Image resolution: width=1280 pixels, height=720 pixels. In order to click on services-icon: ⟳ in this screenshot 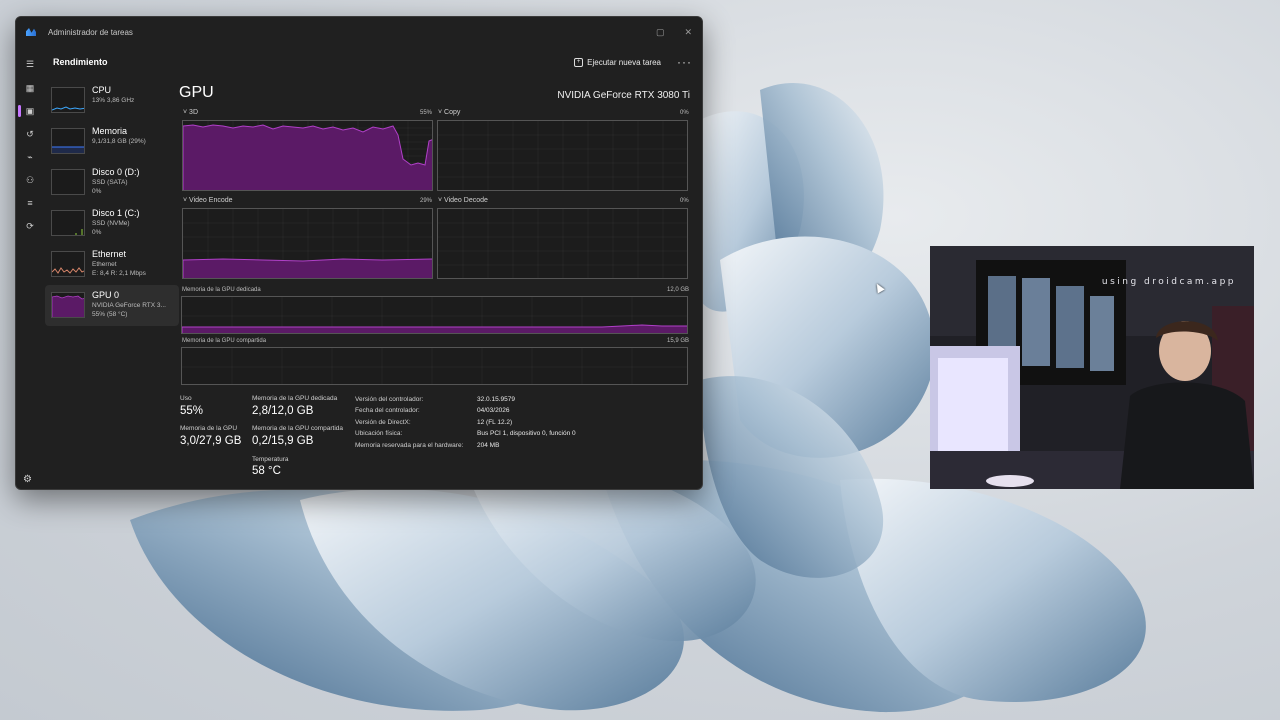, I will do `click(30, 226)`.